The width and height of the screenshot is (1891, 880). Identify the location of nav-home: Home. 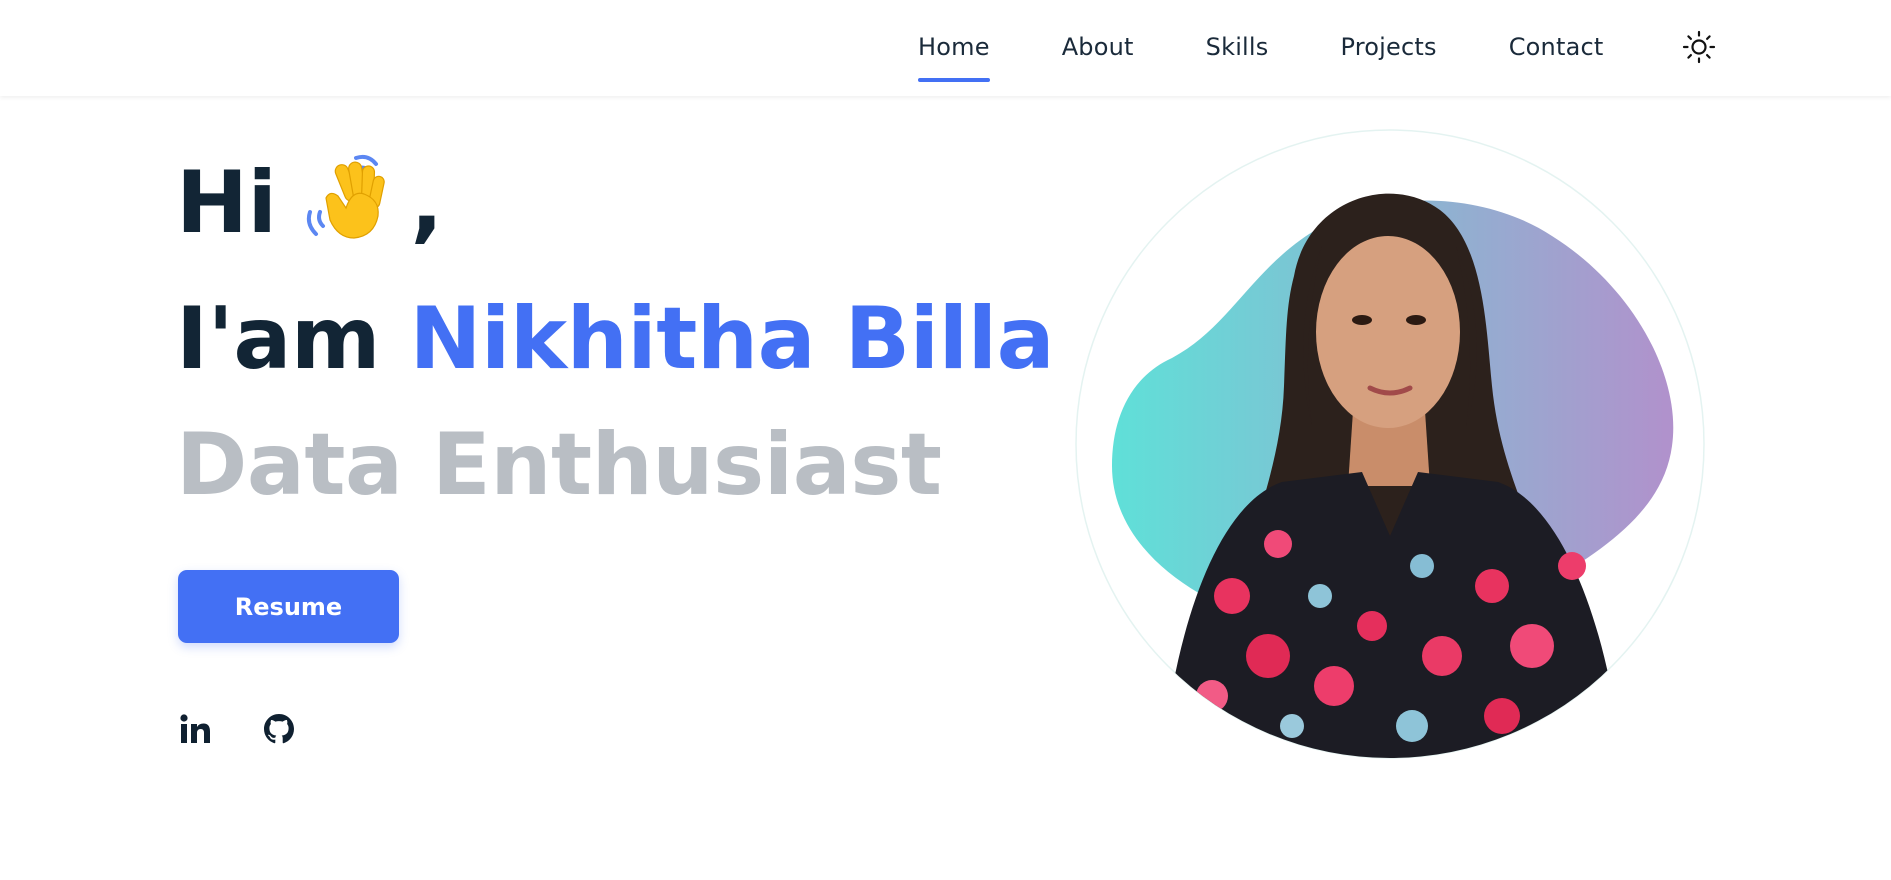
(954, 41).